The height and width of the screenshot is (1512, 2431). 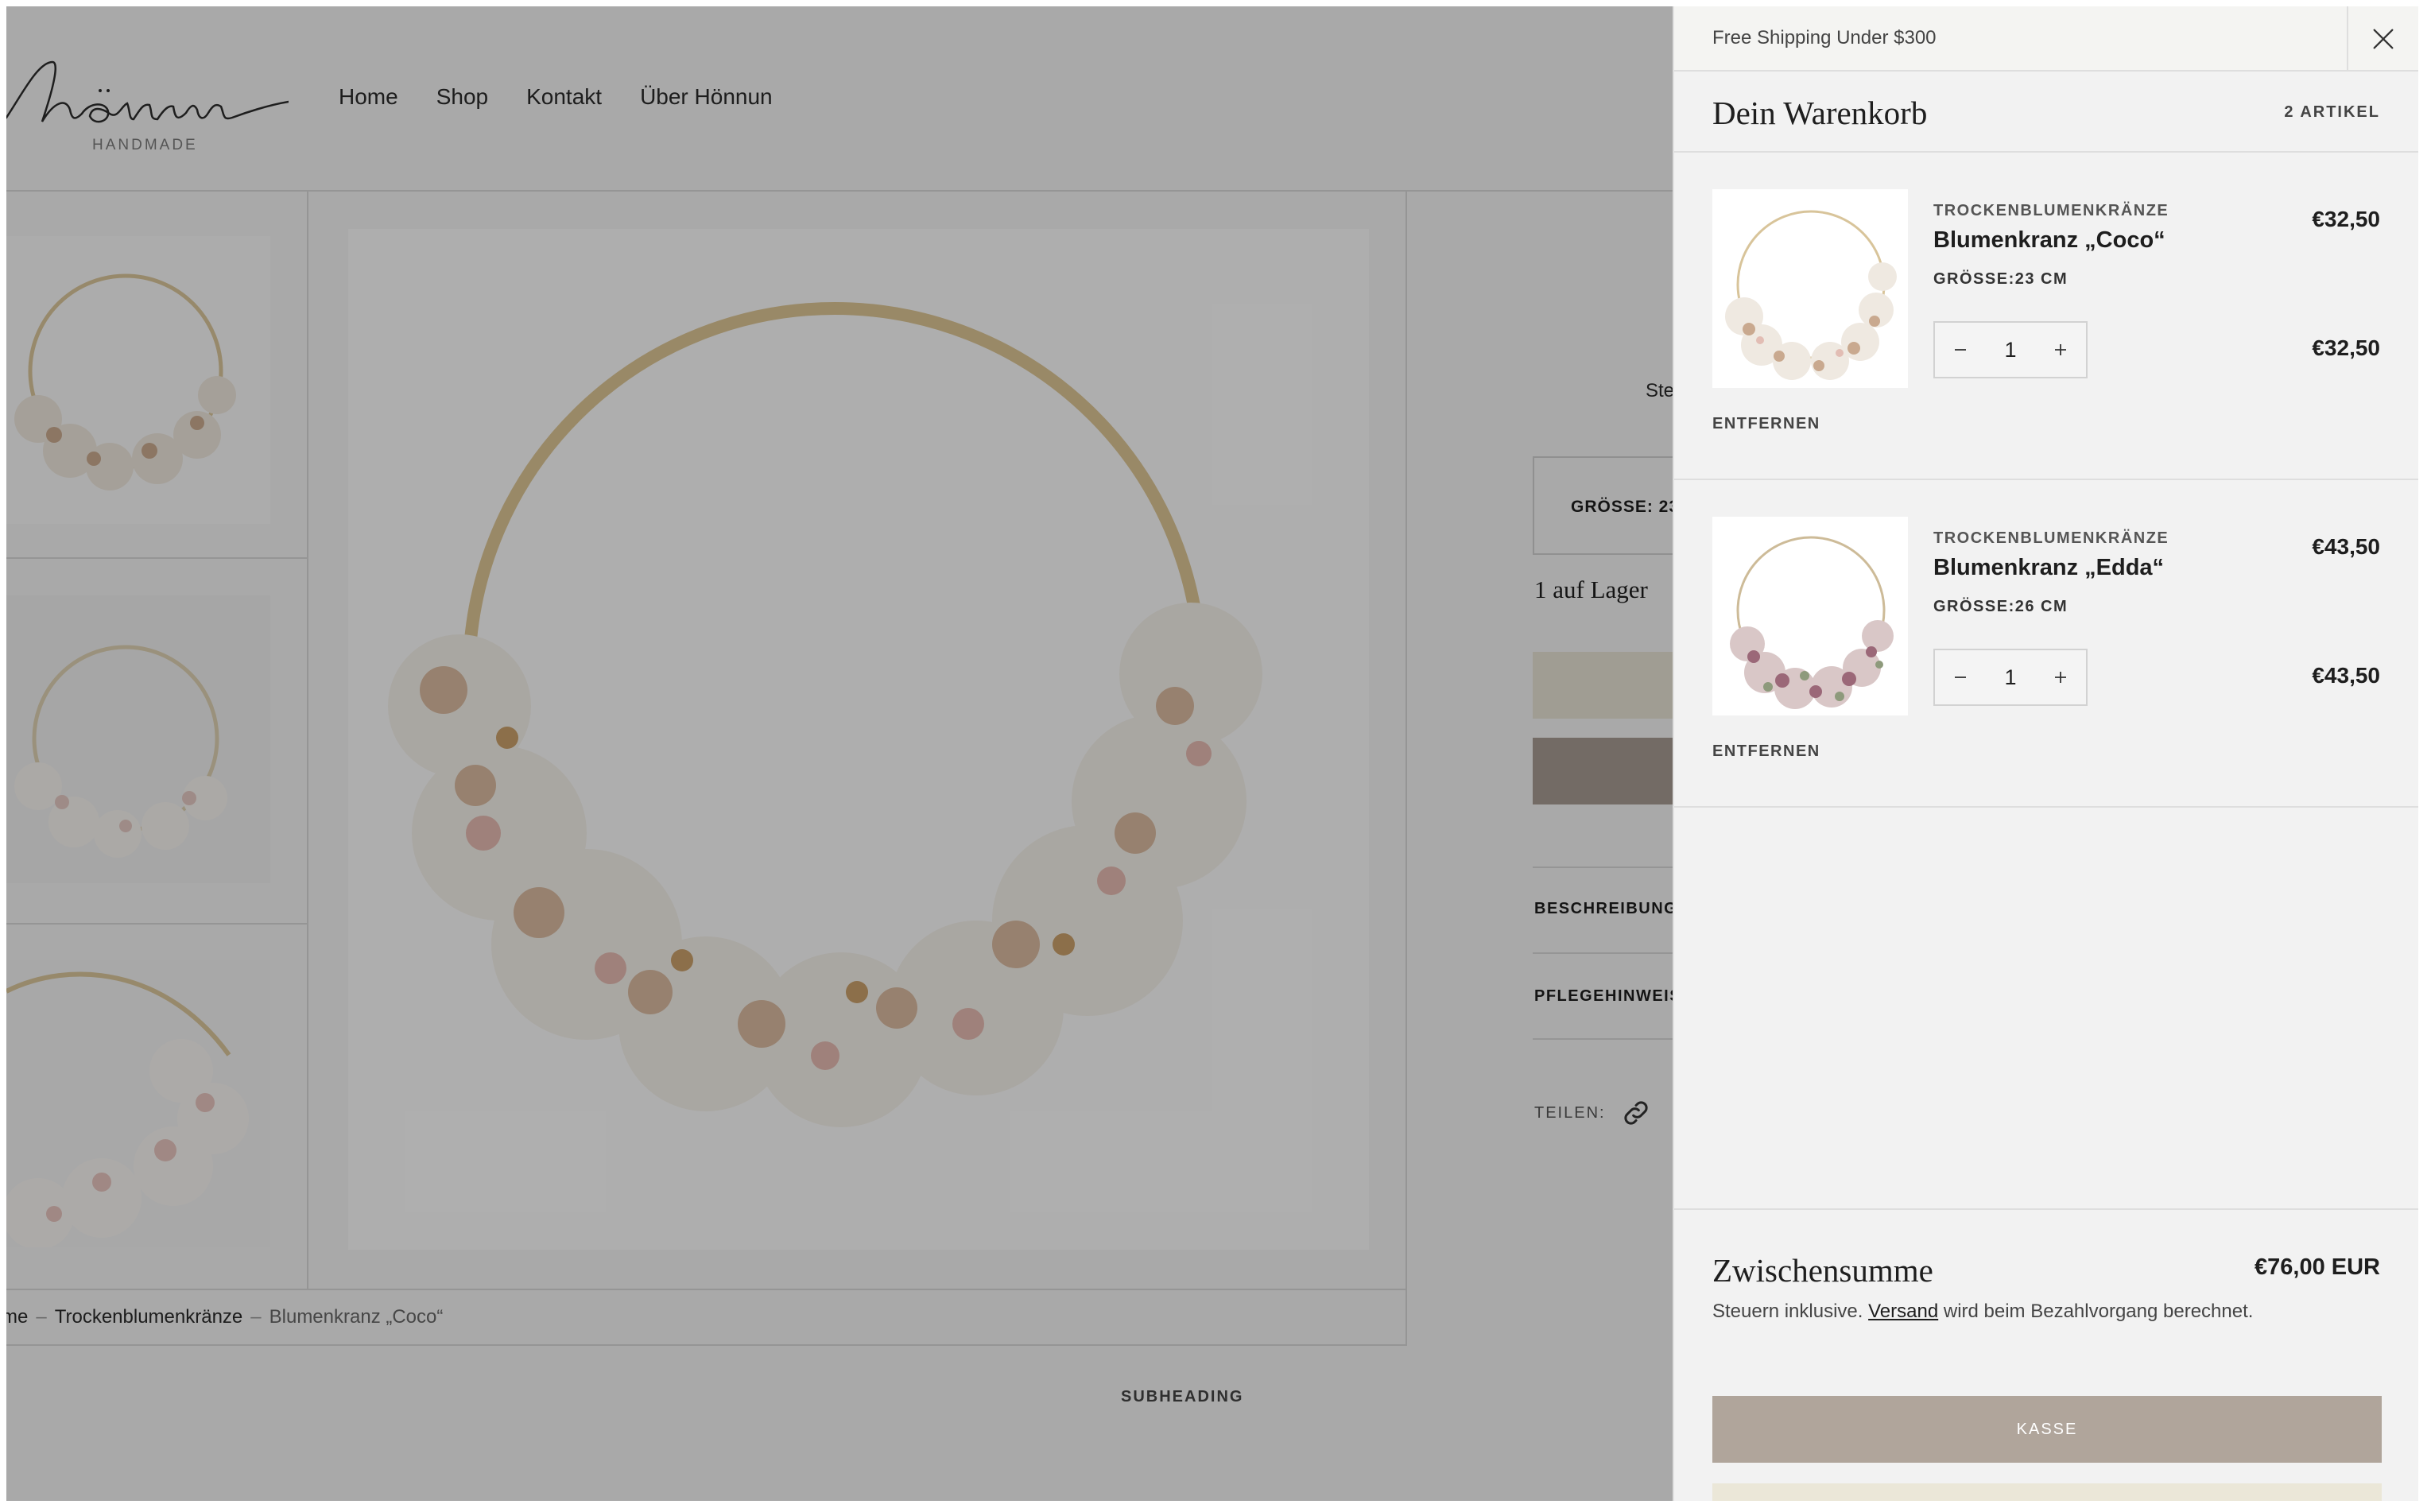 What do you see at coordinates (2046, 39) in the screenshot?
I see `announcement-bar: Free Shipping Under $300` at bounding box center [2046, 39].